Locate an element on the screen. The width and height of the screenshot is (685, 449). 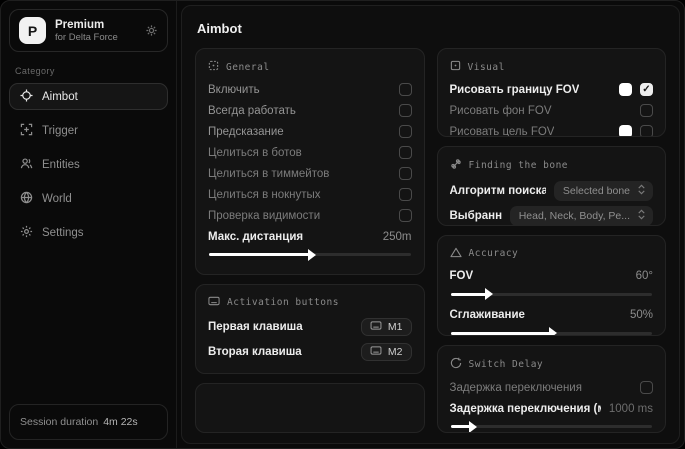
keybind-value: M1 is located at coordinates (395, 326).